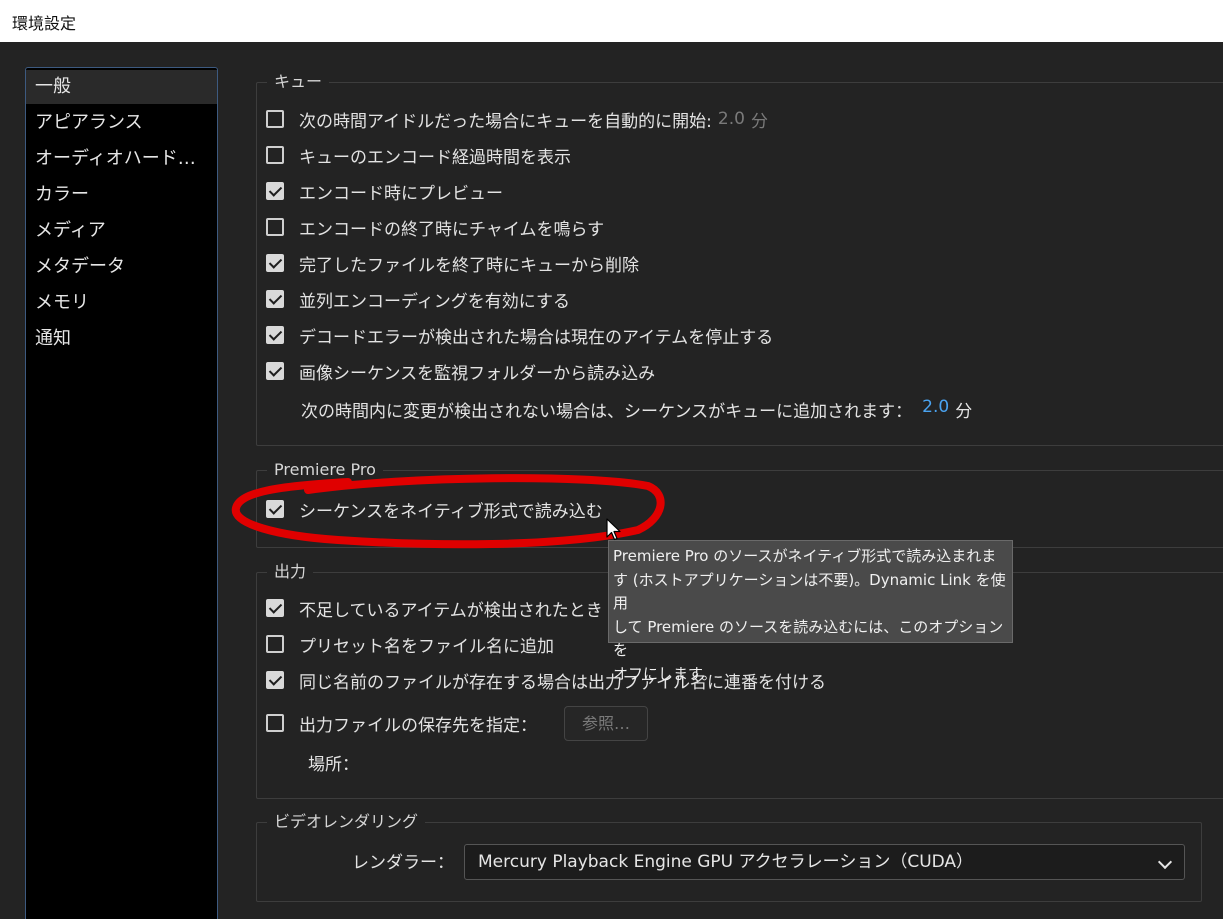  Describe the element at coordinates (434, 301) in the screenshot. I see `option-label: 並列エンコーディングを有効にする` at that location.